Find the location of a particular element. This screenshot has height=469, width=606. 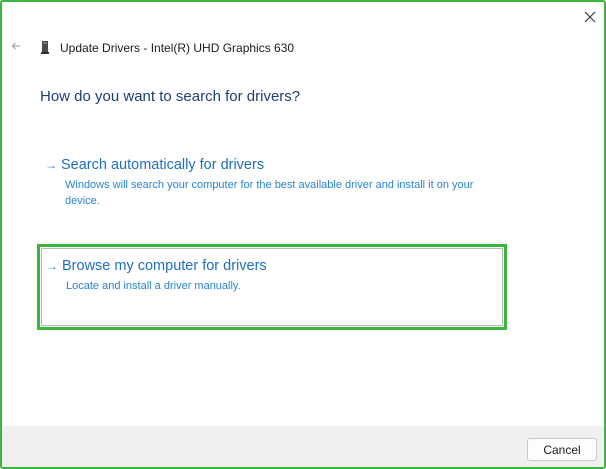

device-icon is located at coordinates (45, 48).